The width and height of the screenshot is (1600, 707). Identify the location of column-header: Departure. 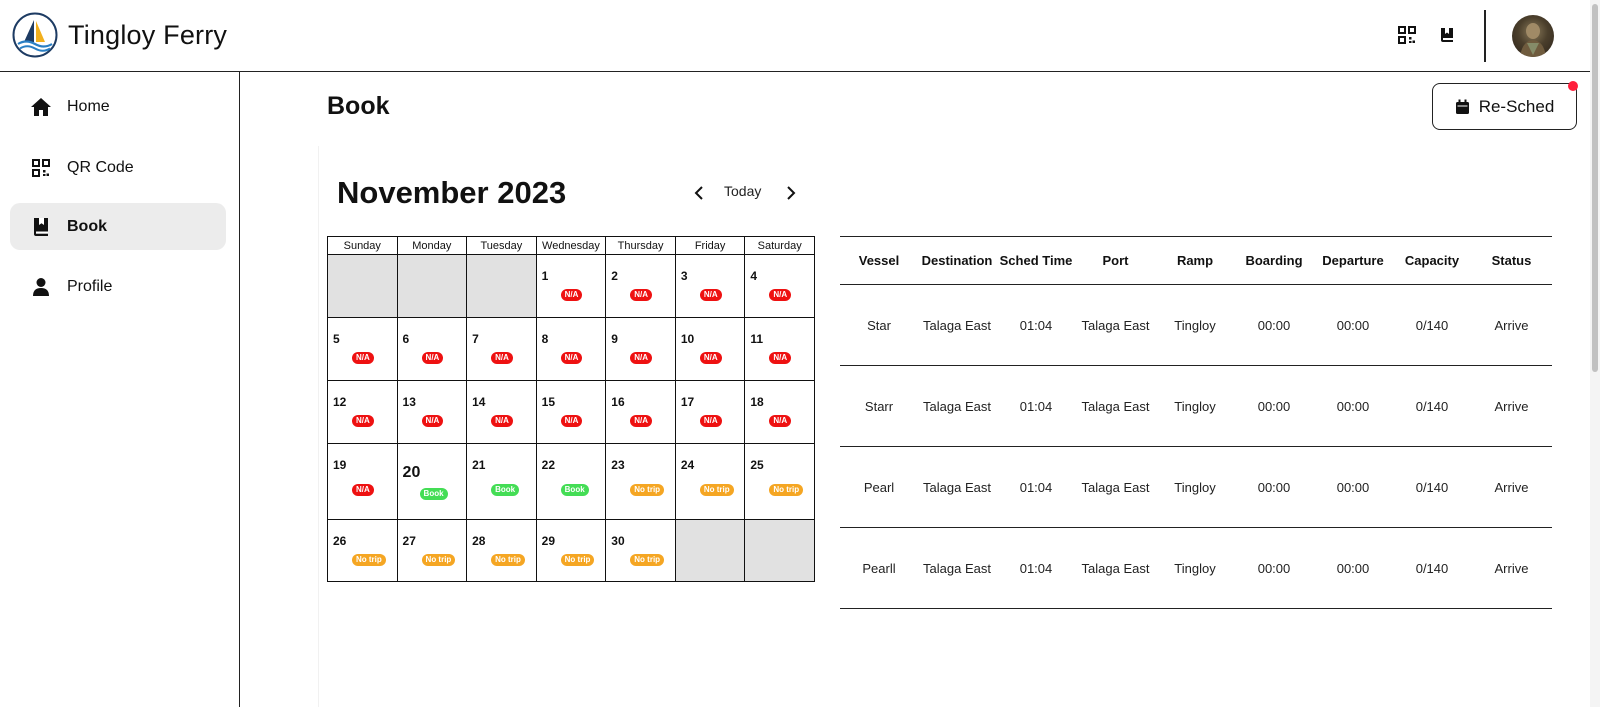
(1353, 260).